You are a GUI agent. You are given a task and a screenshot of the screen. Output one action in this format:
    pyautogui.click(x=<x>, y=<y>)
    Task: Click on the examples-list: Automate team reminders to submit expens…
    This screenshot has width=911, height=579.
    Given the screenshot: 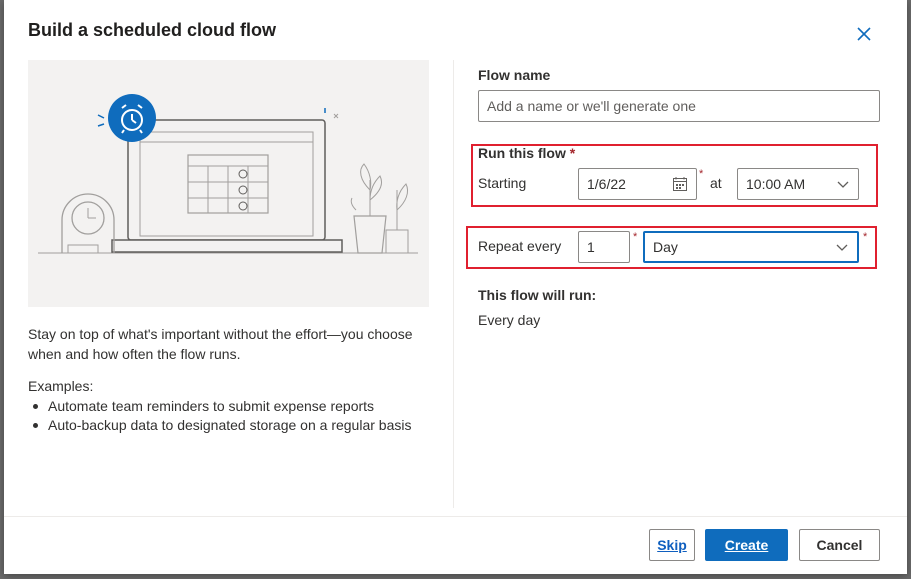 What is the action you would take?
    pyautogui.click(x=219, y=416)
    